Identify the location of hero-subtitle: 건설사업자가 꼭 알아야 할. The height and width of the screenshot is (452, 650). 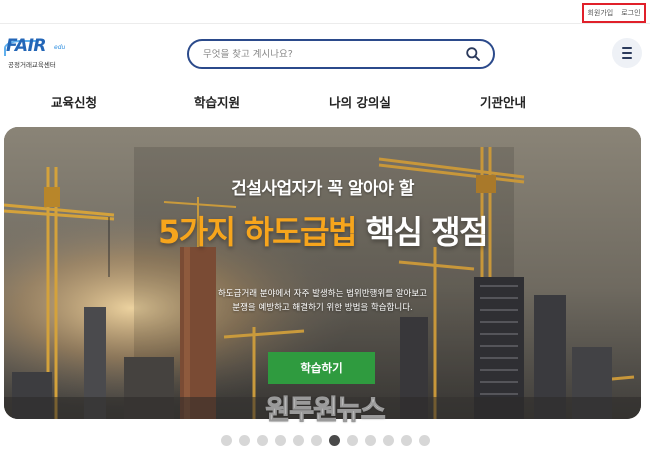
(322, 189).